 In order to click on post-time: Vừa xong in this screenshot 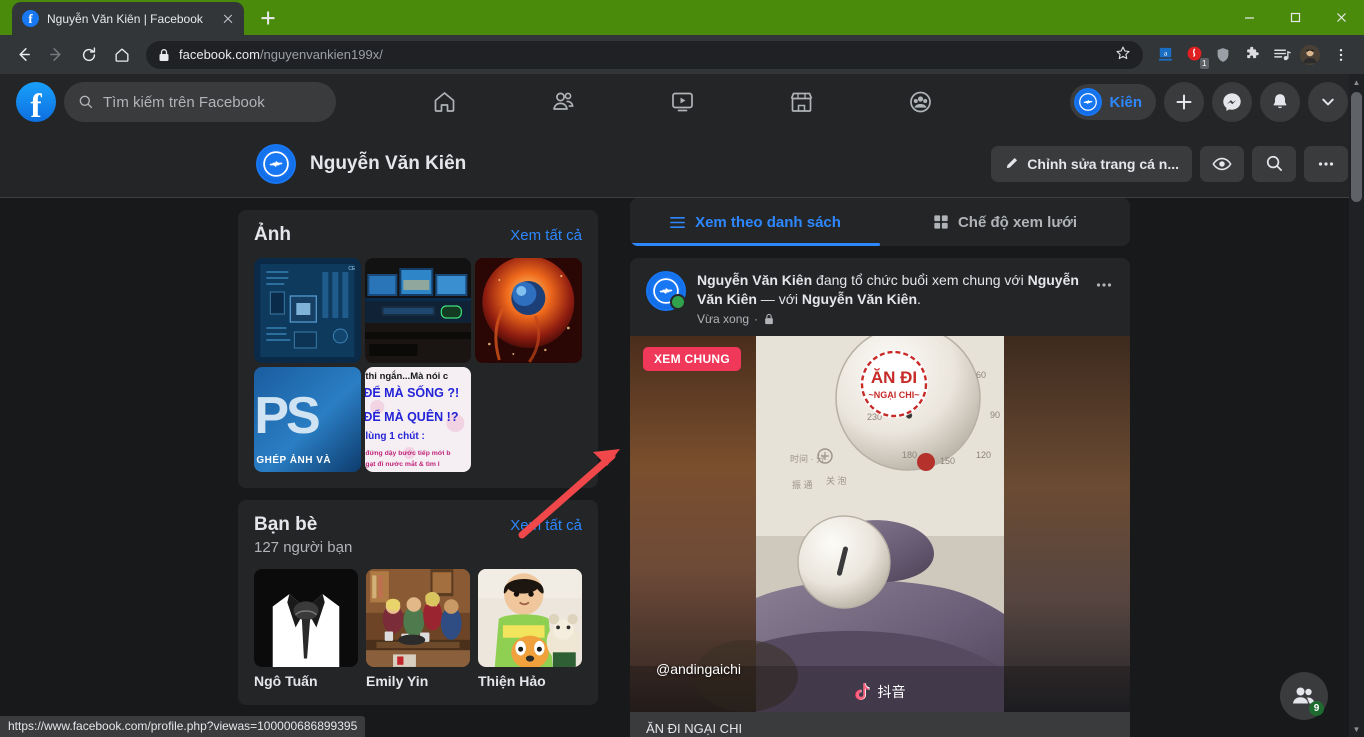, I will do `click(723, 319)`.